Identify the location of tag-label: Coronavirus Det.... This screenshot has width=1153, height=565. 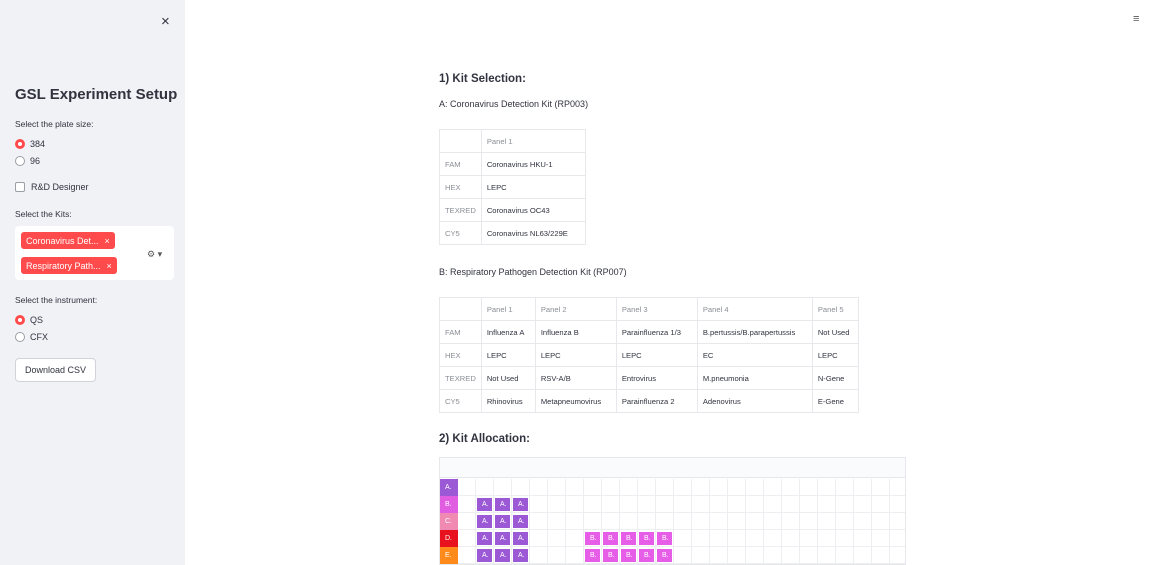
(62, 240).